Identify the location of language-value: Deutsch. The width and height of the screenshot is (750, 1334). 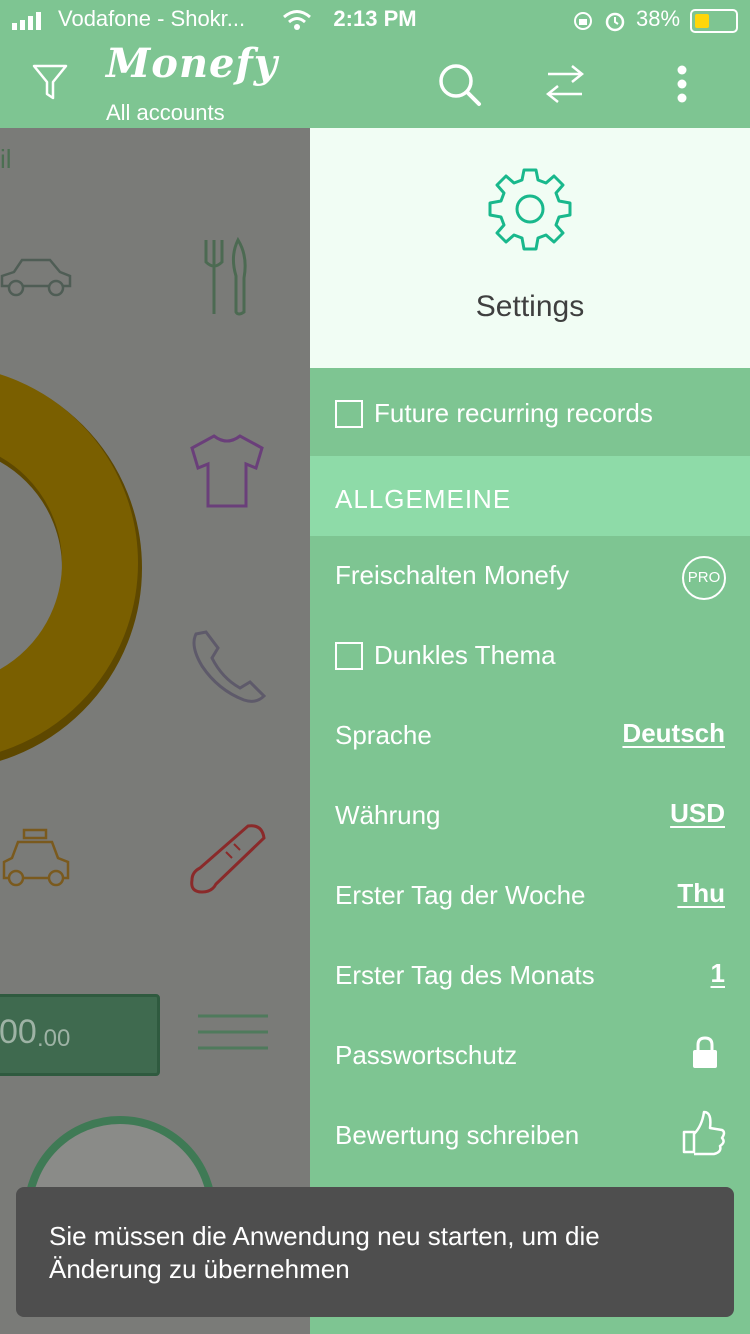
(673, 733).